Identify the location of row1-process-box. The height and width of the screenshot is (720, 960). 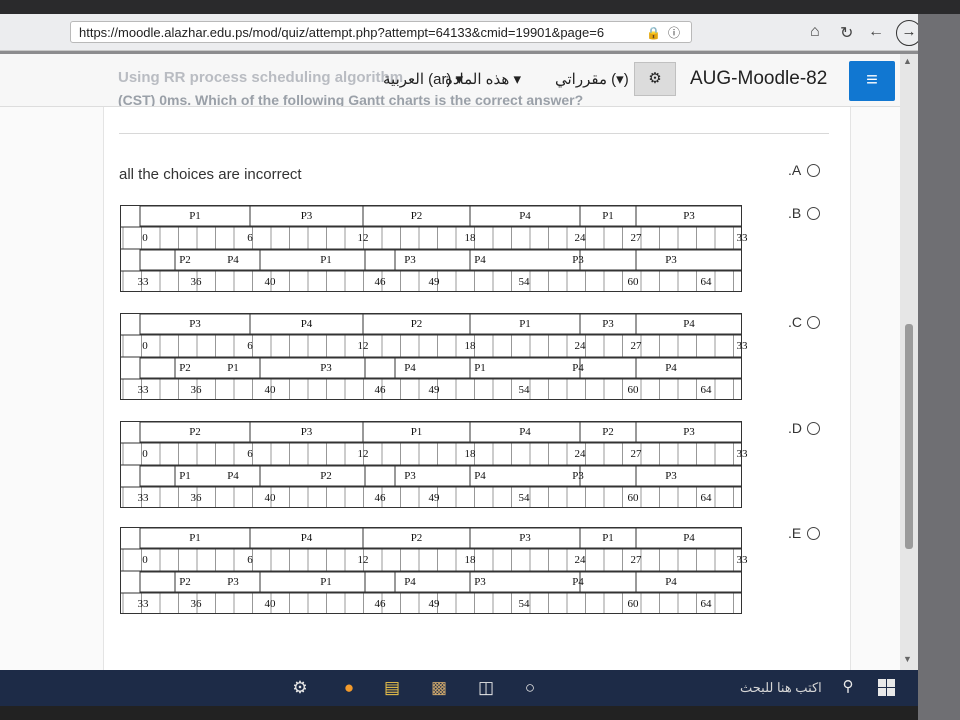
(440, 432).